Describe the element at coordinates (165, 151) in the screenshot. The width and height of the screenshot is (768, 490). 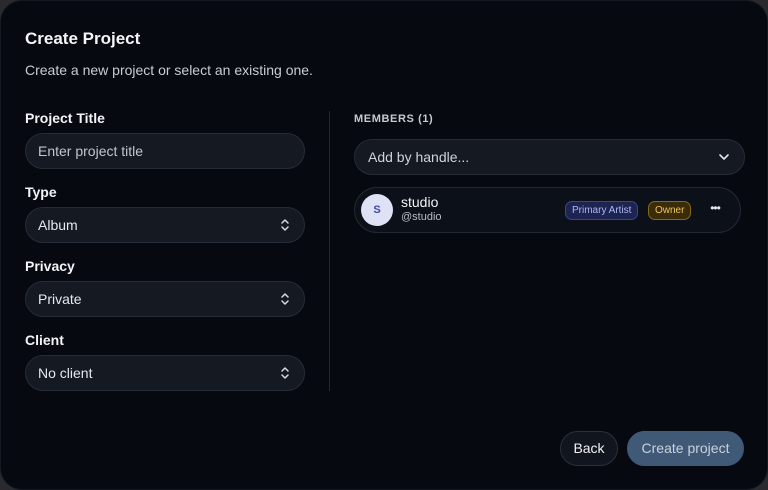
I see `project-title-input: Enter project title` at that location.